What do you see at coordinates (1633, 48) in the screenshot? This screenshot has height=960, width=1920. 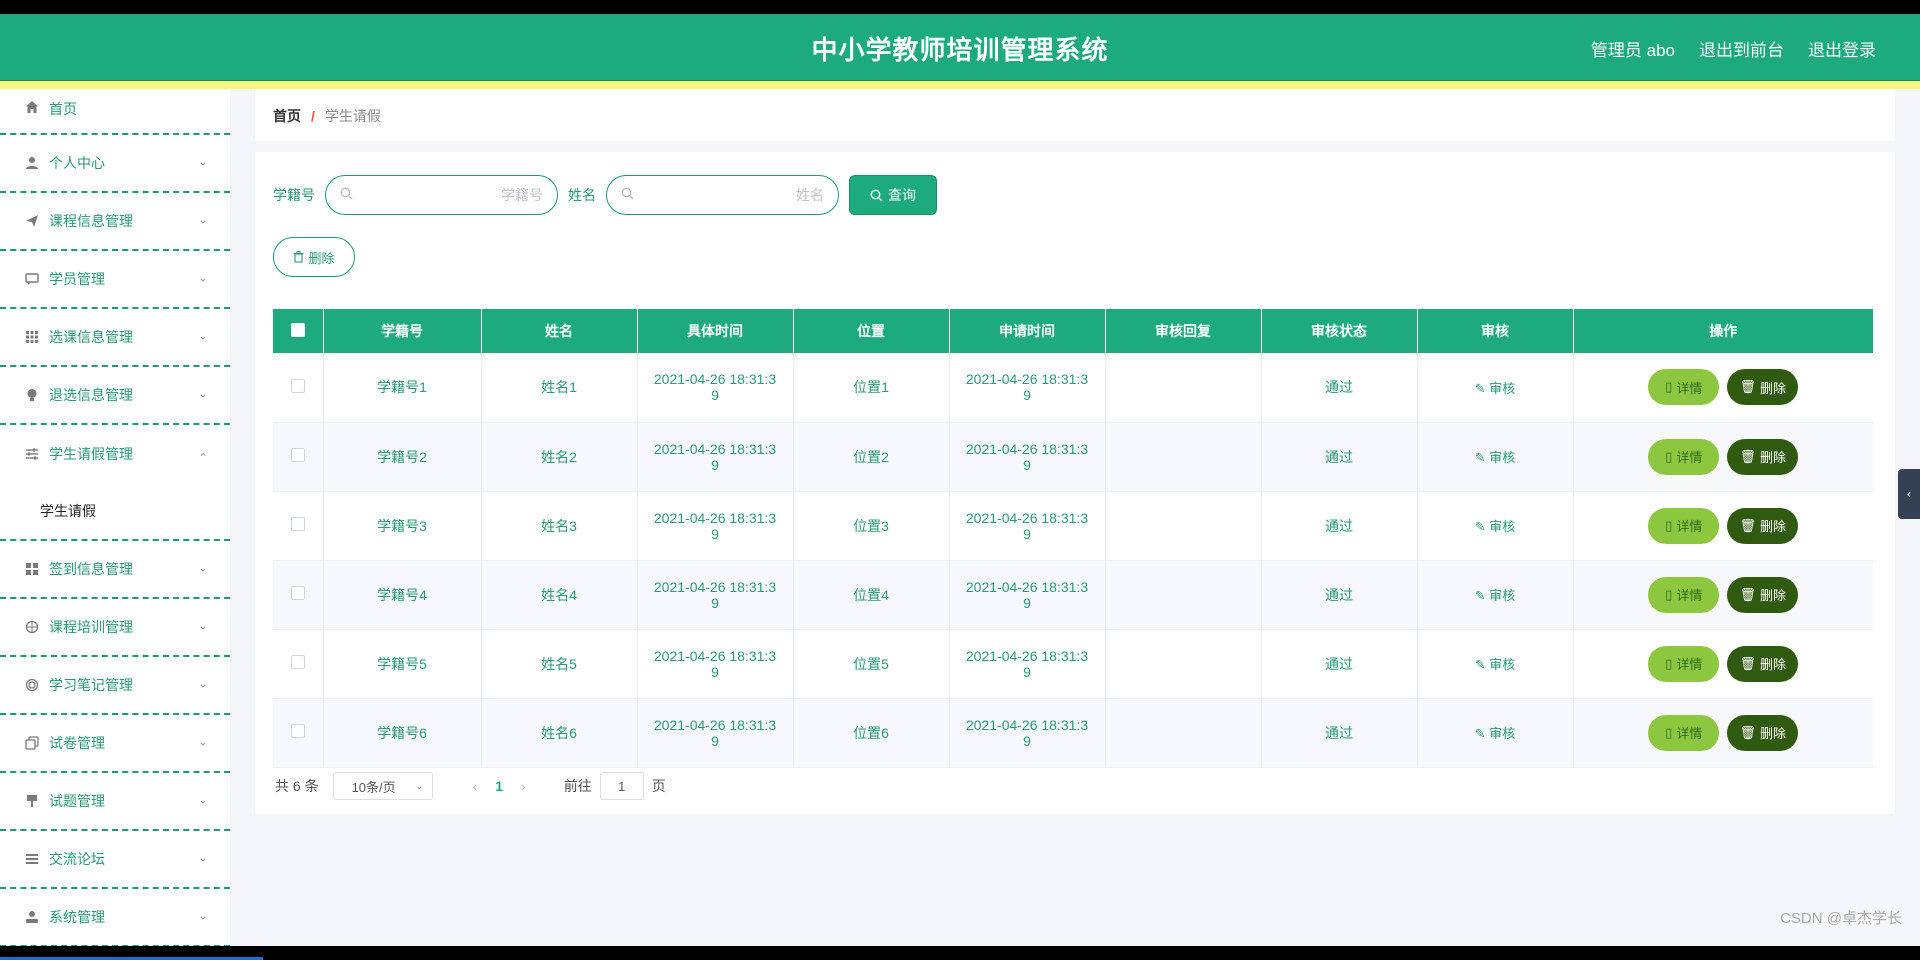 I see `admin-label: 管理员 abo` at bounding box center [1633, 48].